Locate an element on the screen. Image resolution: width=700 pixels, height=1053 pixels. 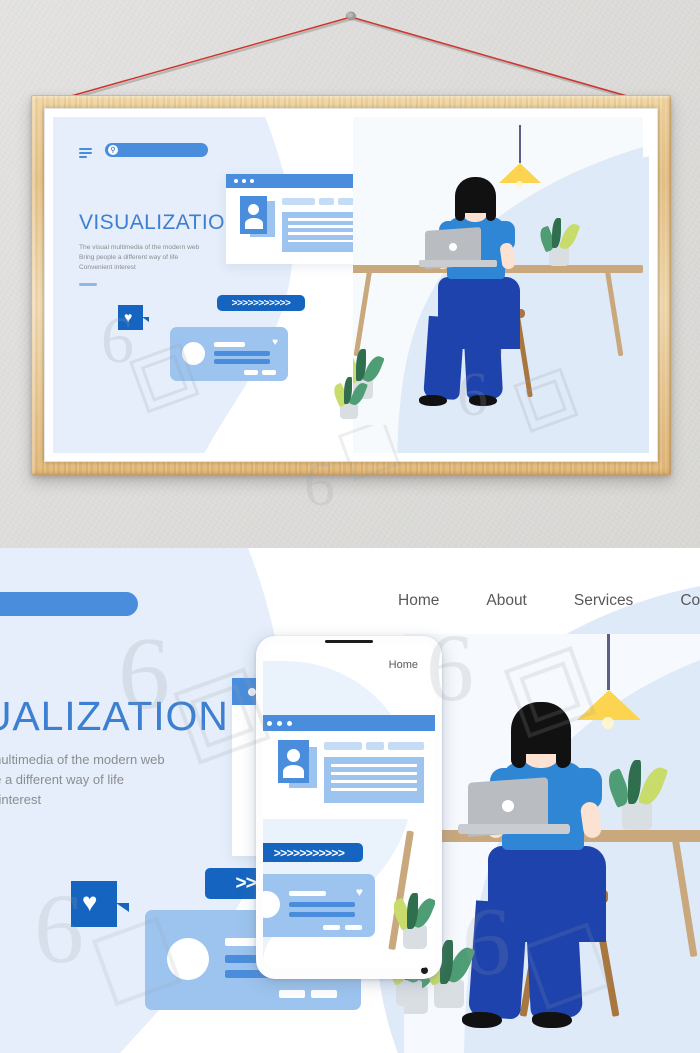
subcopy-line-2: Bring people a different way of life is located at coordinates (129, 258).